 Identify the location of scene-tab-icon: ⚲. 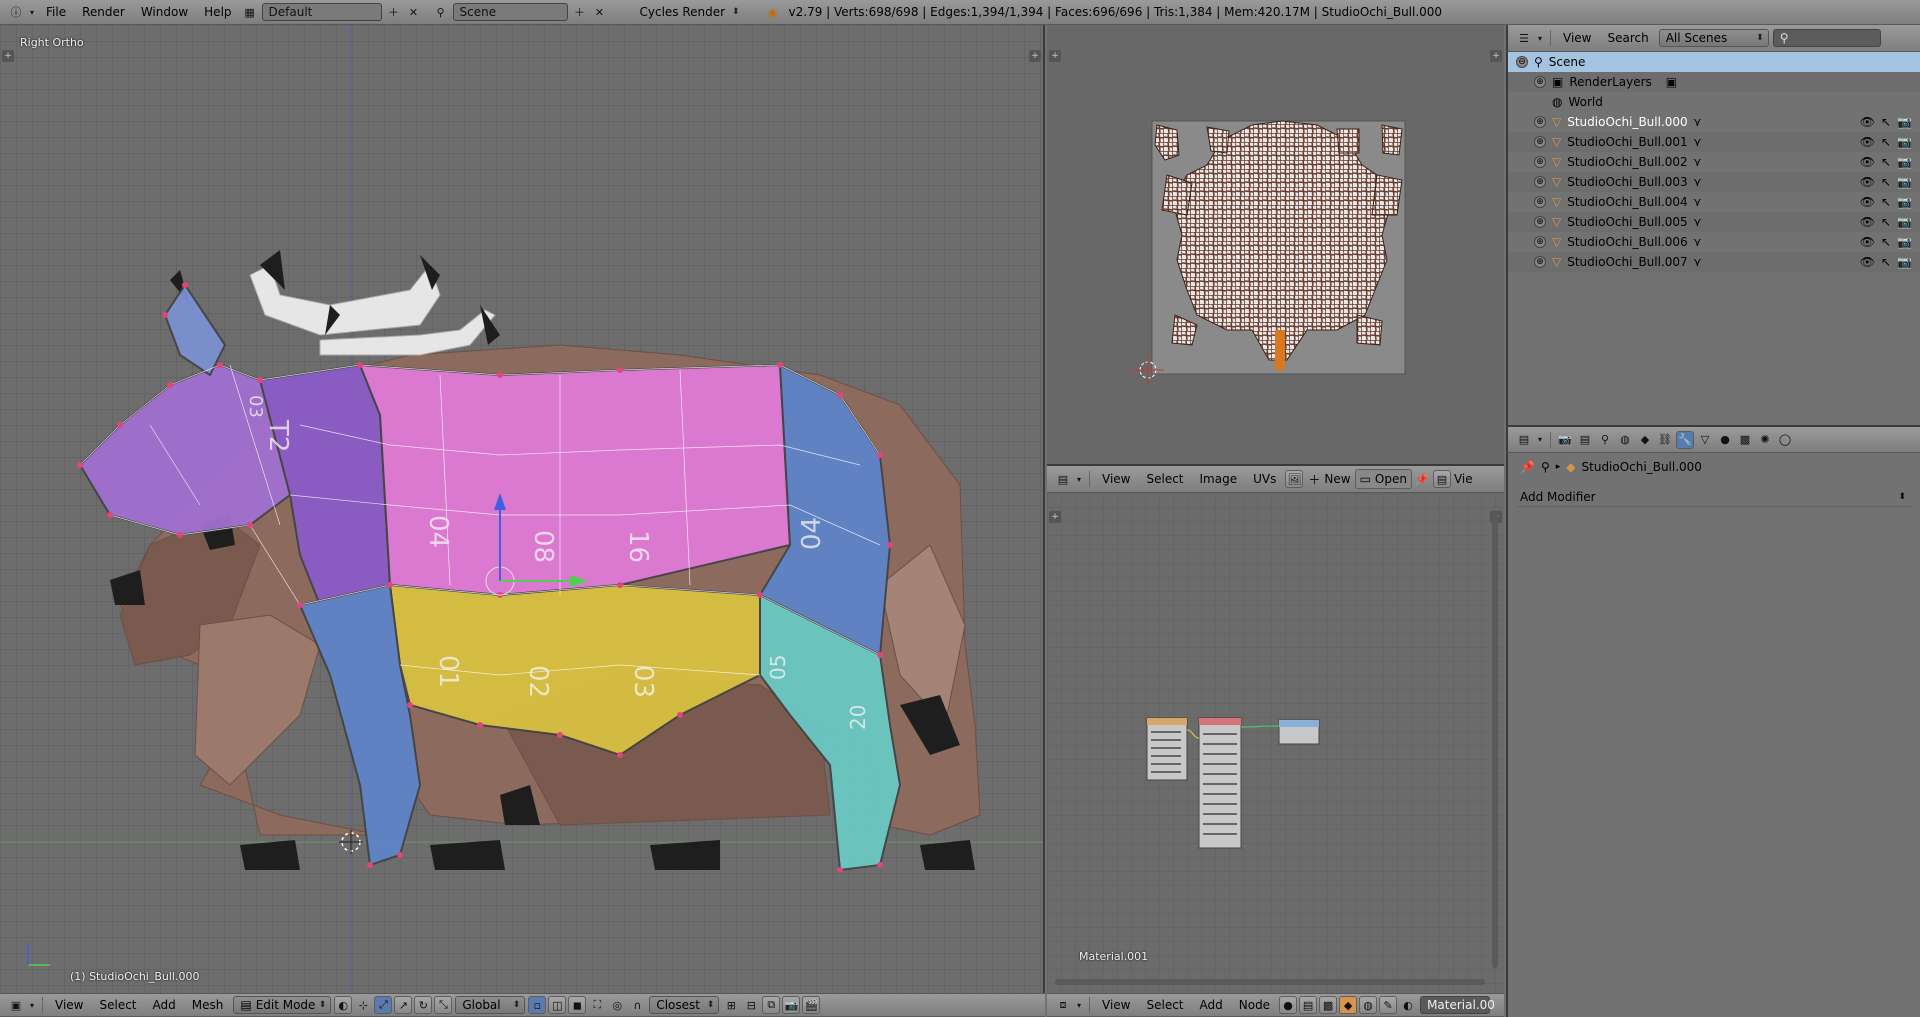
(1605, 440).